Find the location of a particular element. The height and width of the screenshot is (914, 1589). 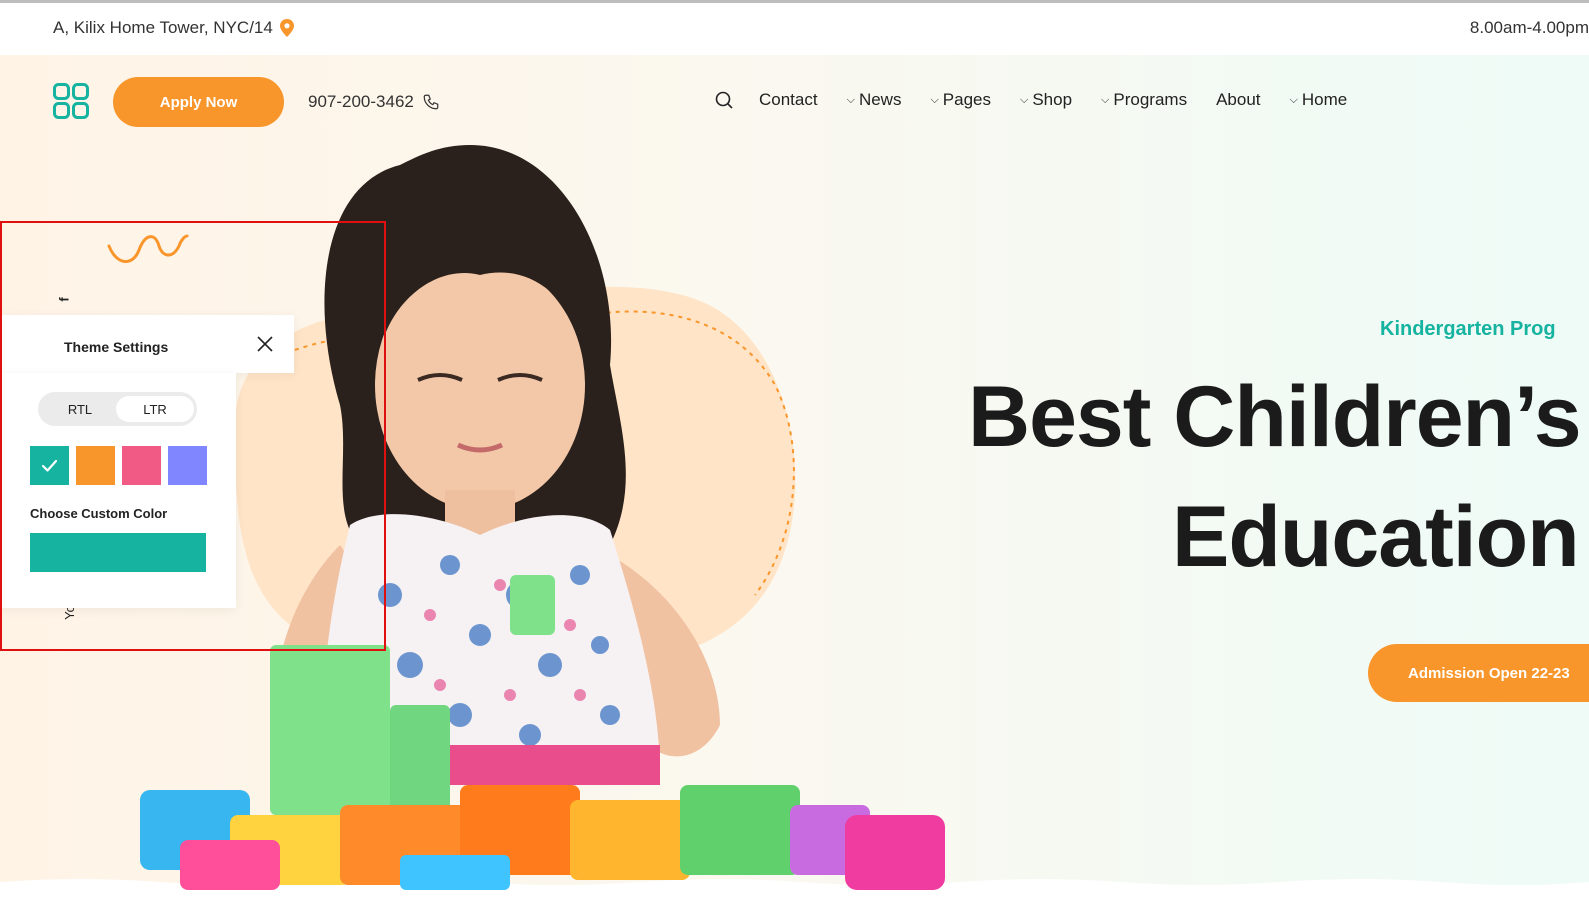

nav-item-pages: ⌵ Pages is located at coordinates (960, 100).